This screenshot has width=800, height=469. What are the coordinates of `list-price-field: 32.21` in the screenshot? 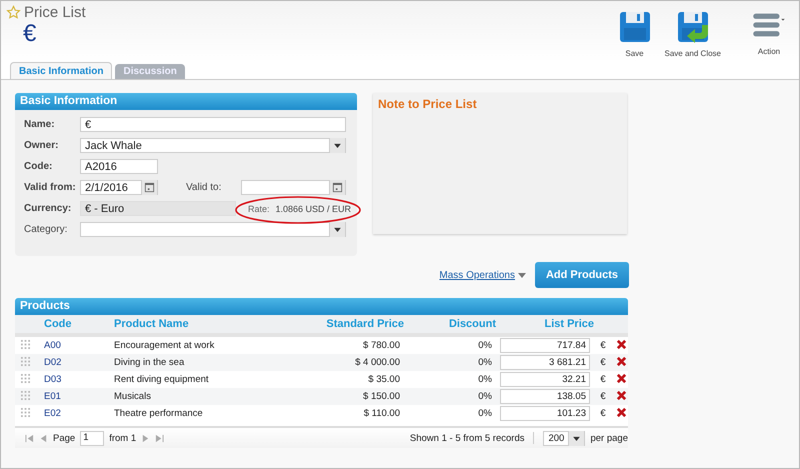 It's located at (545, 379).